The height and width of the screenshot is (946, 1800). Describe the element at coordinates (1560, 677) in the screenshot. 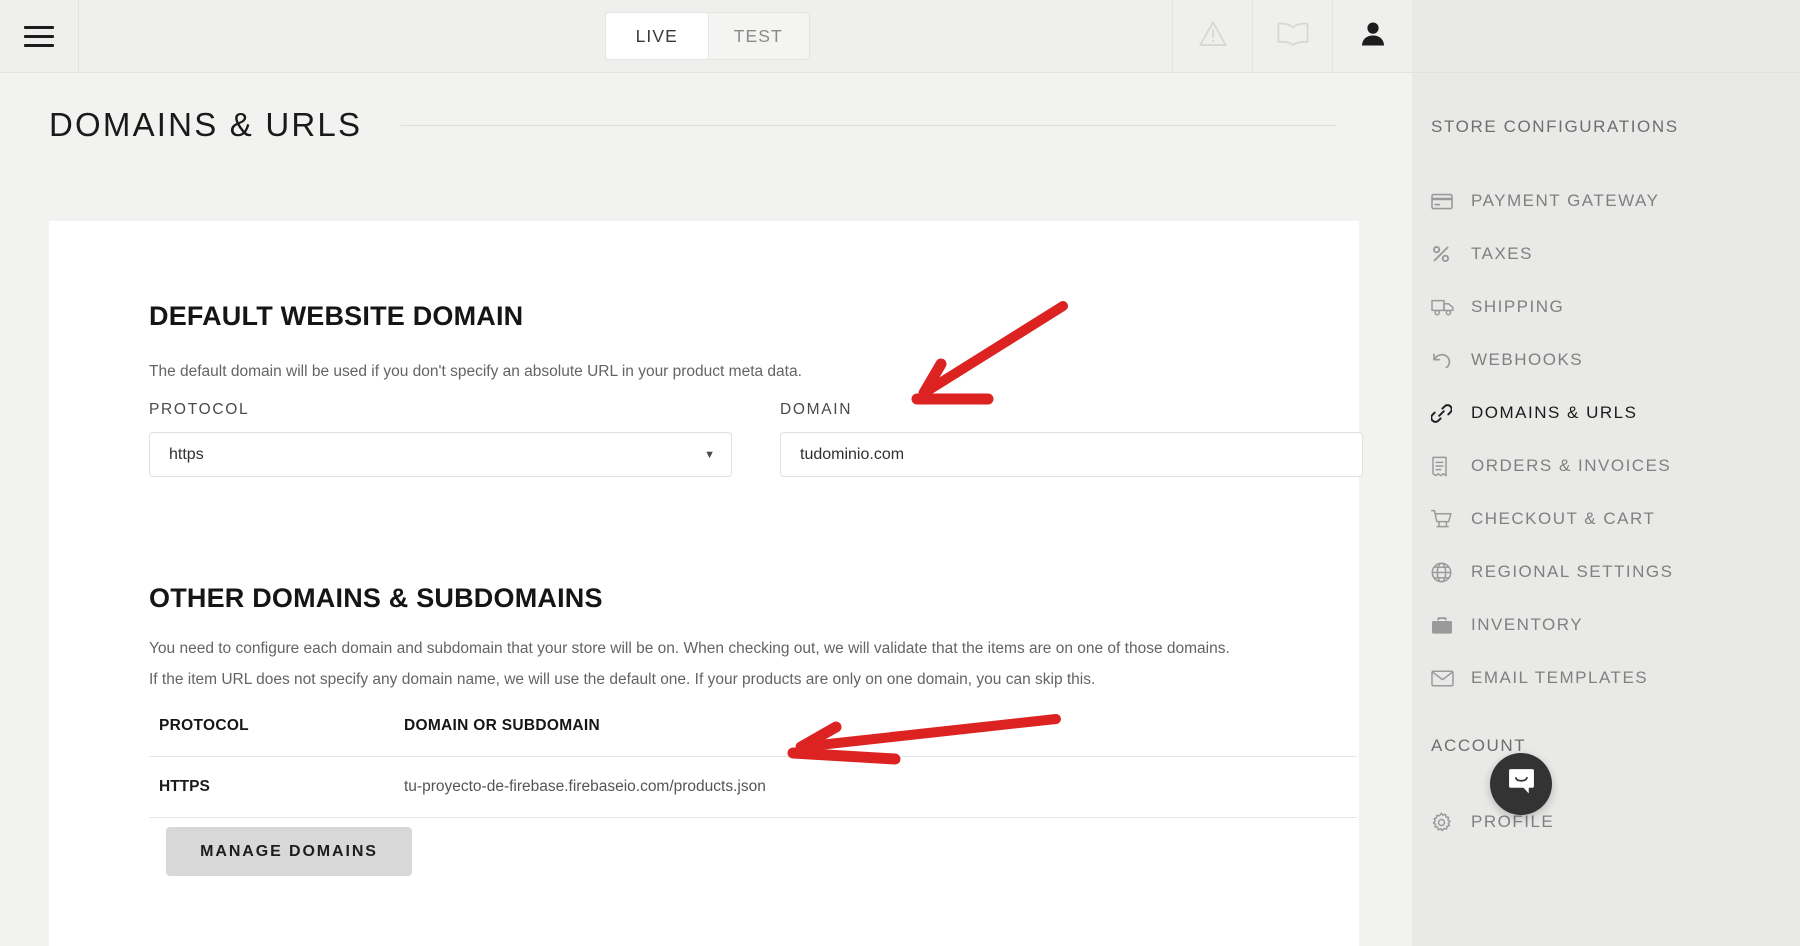

I see `sidebar-label: EMAIL TEMPLATES` at that location.